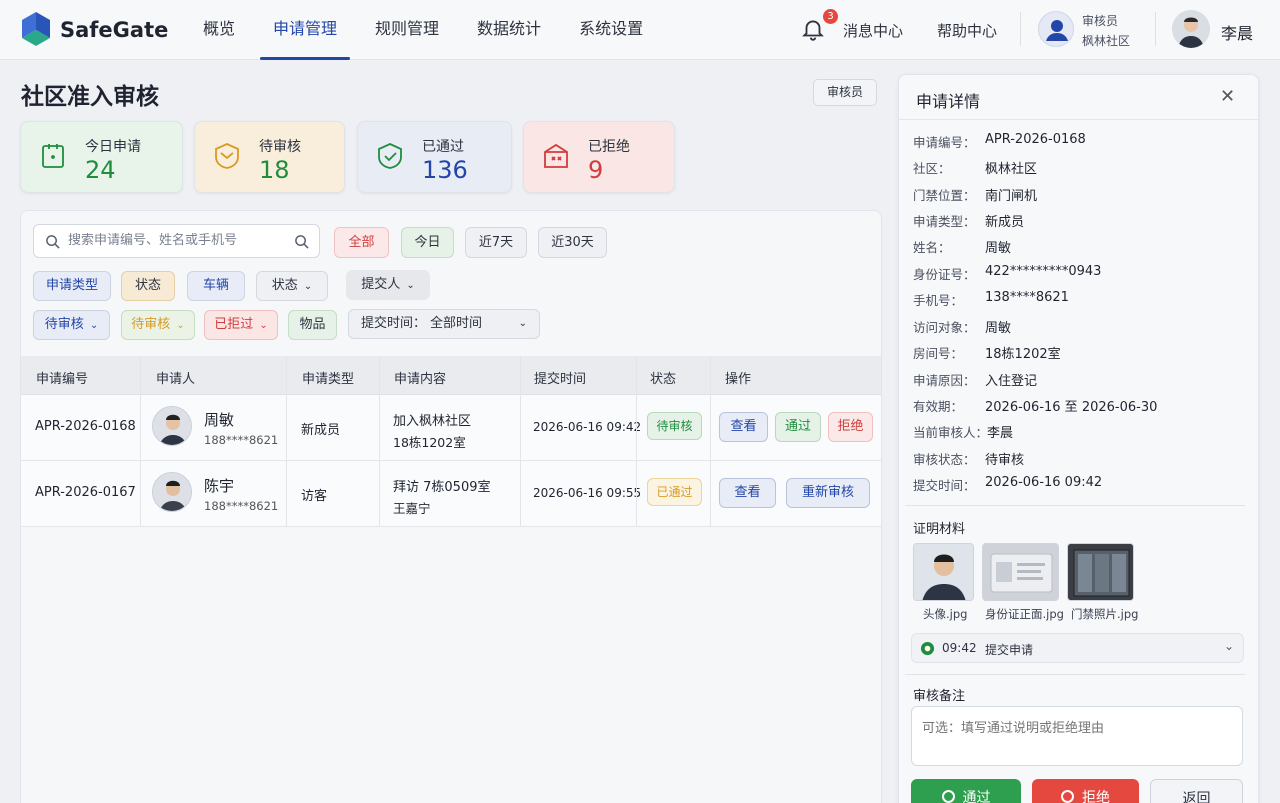  Describe the element at coordinates (1105, 614) in the screenshot. I see `material-caption: 门禁照片.jpg` at that location.